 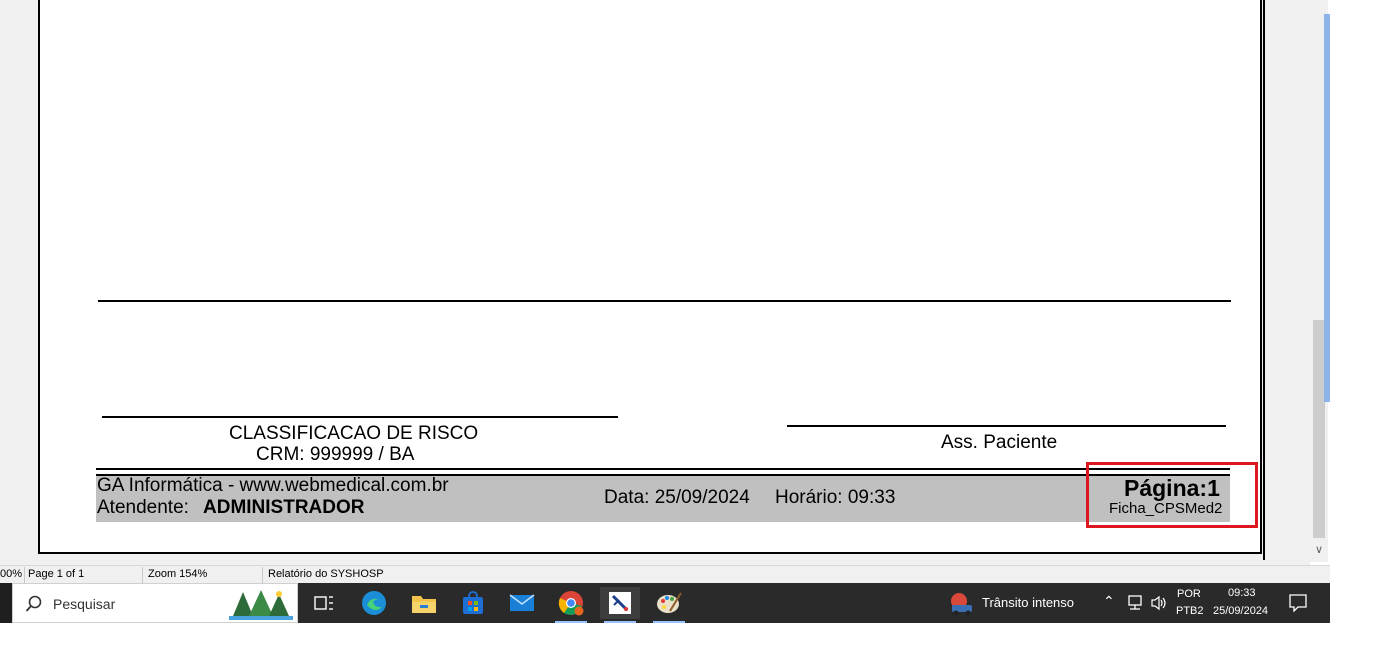 What do you see at coordinates (178, 574) in the screenshot?
I see `status-zoom: Zoom 154%` at bounding box center [178, 574].